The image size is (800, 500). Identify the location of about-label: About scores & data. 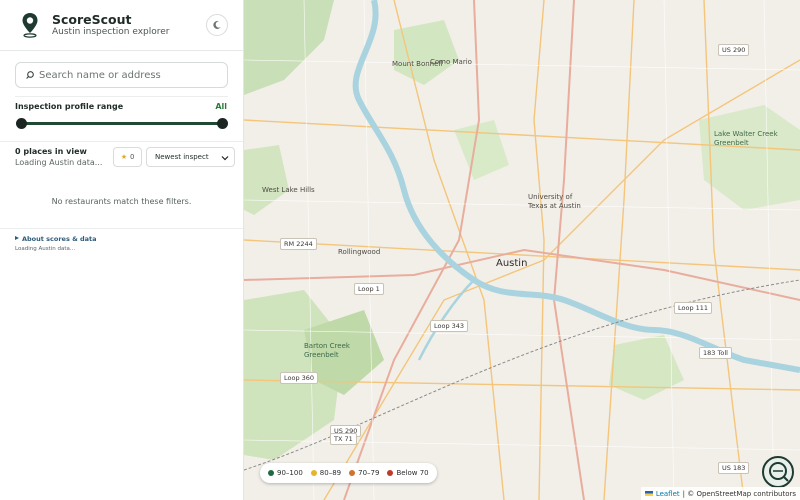
(59, 239).